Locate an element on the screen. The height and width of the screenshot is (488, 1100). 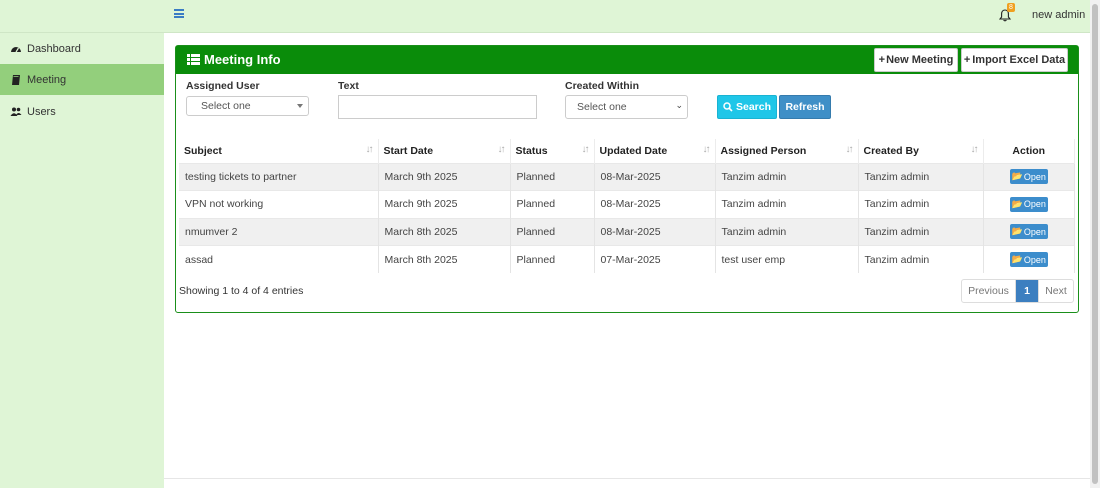
column-label: Updated Date is located at coordinates (633, 150).